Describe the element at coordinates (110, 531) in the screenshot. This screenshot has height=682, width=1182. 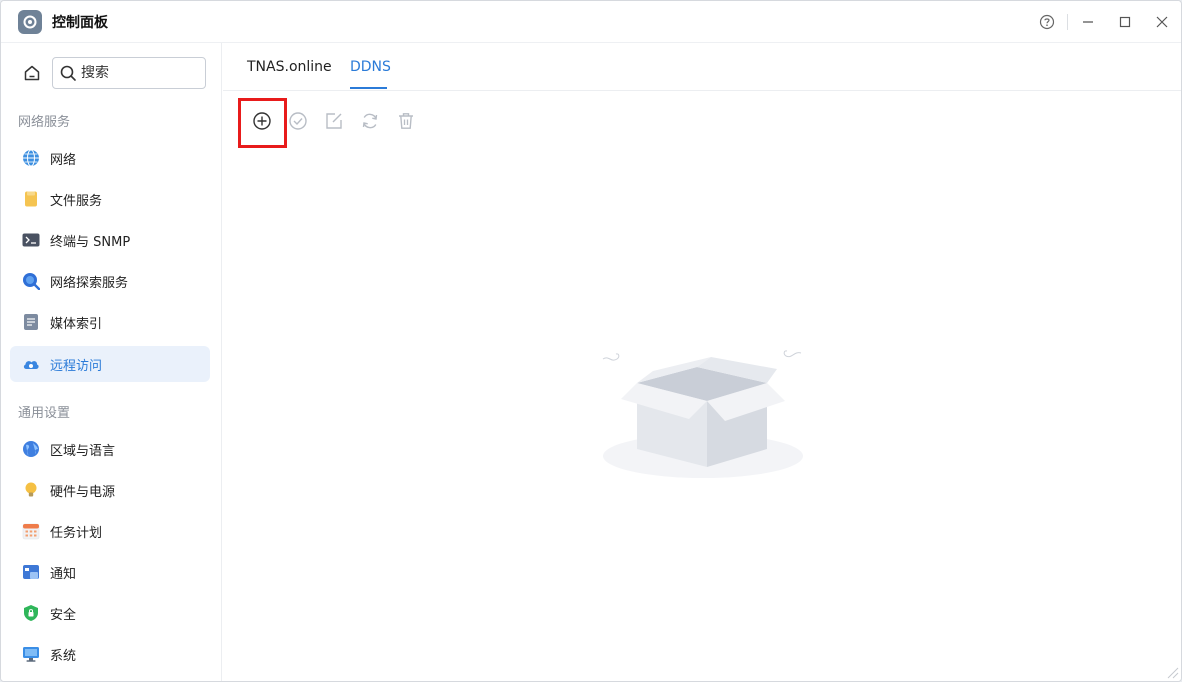
I see `sidebar-item-task-schedule: 任务计划` at that location.